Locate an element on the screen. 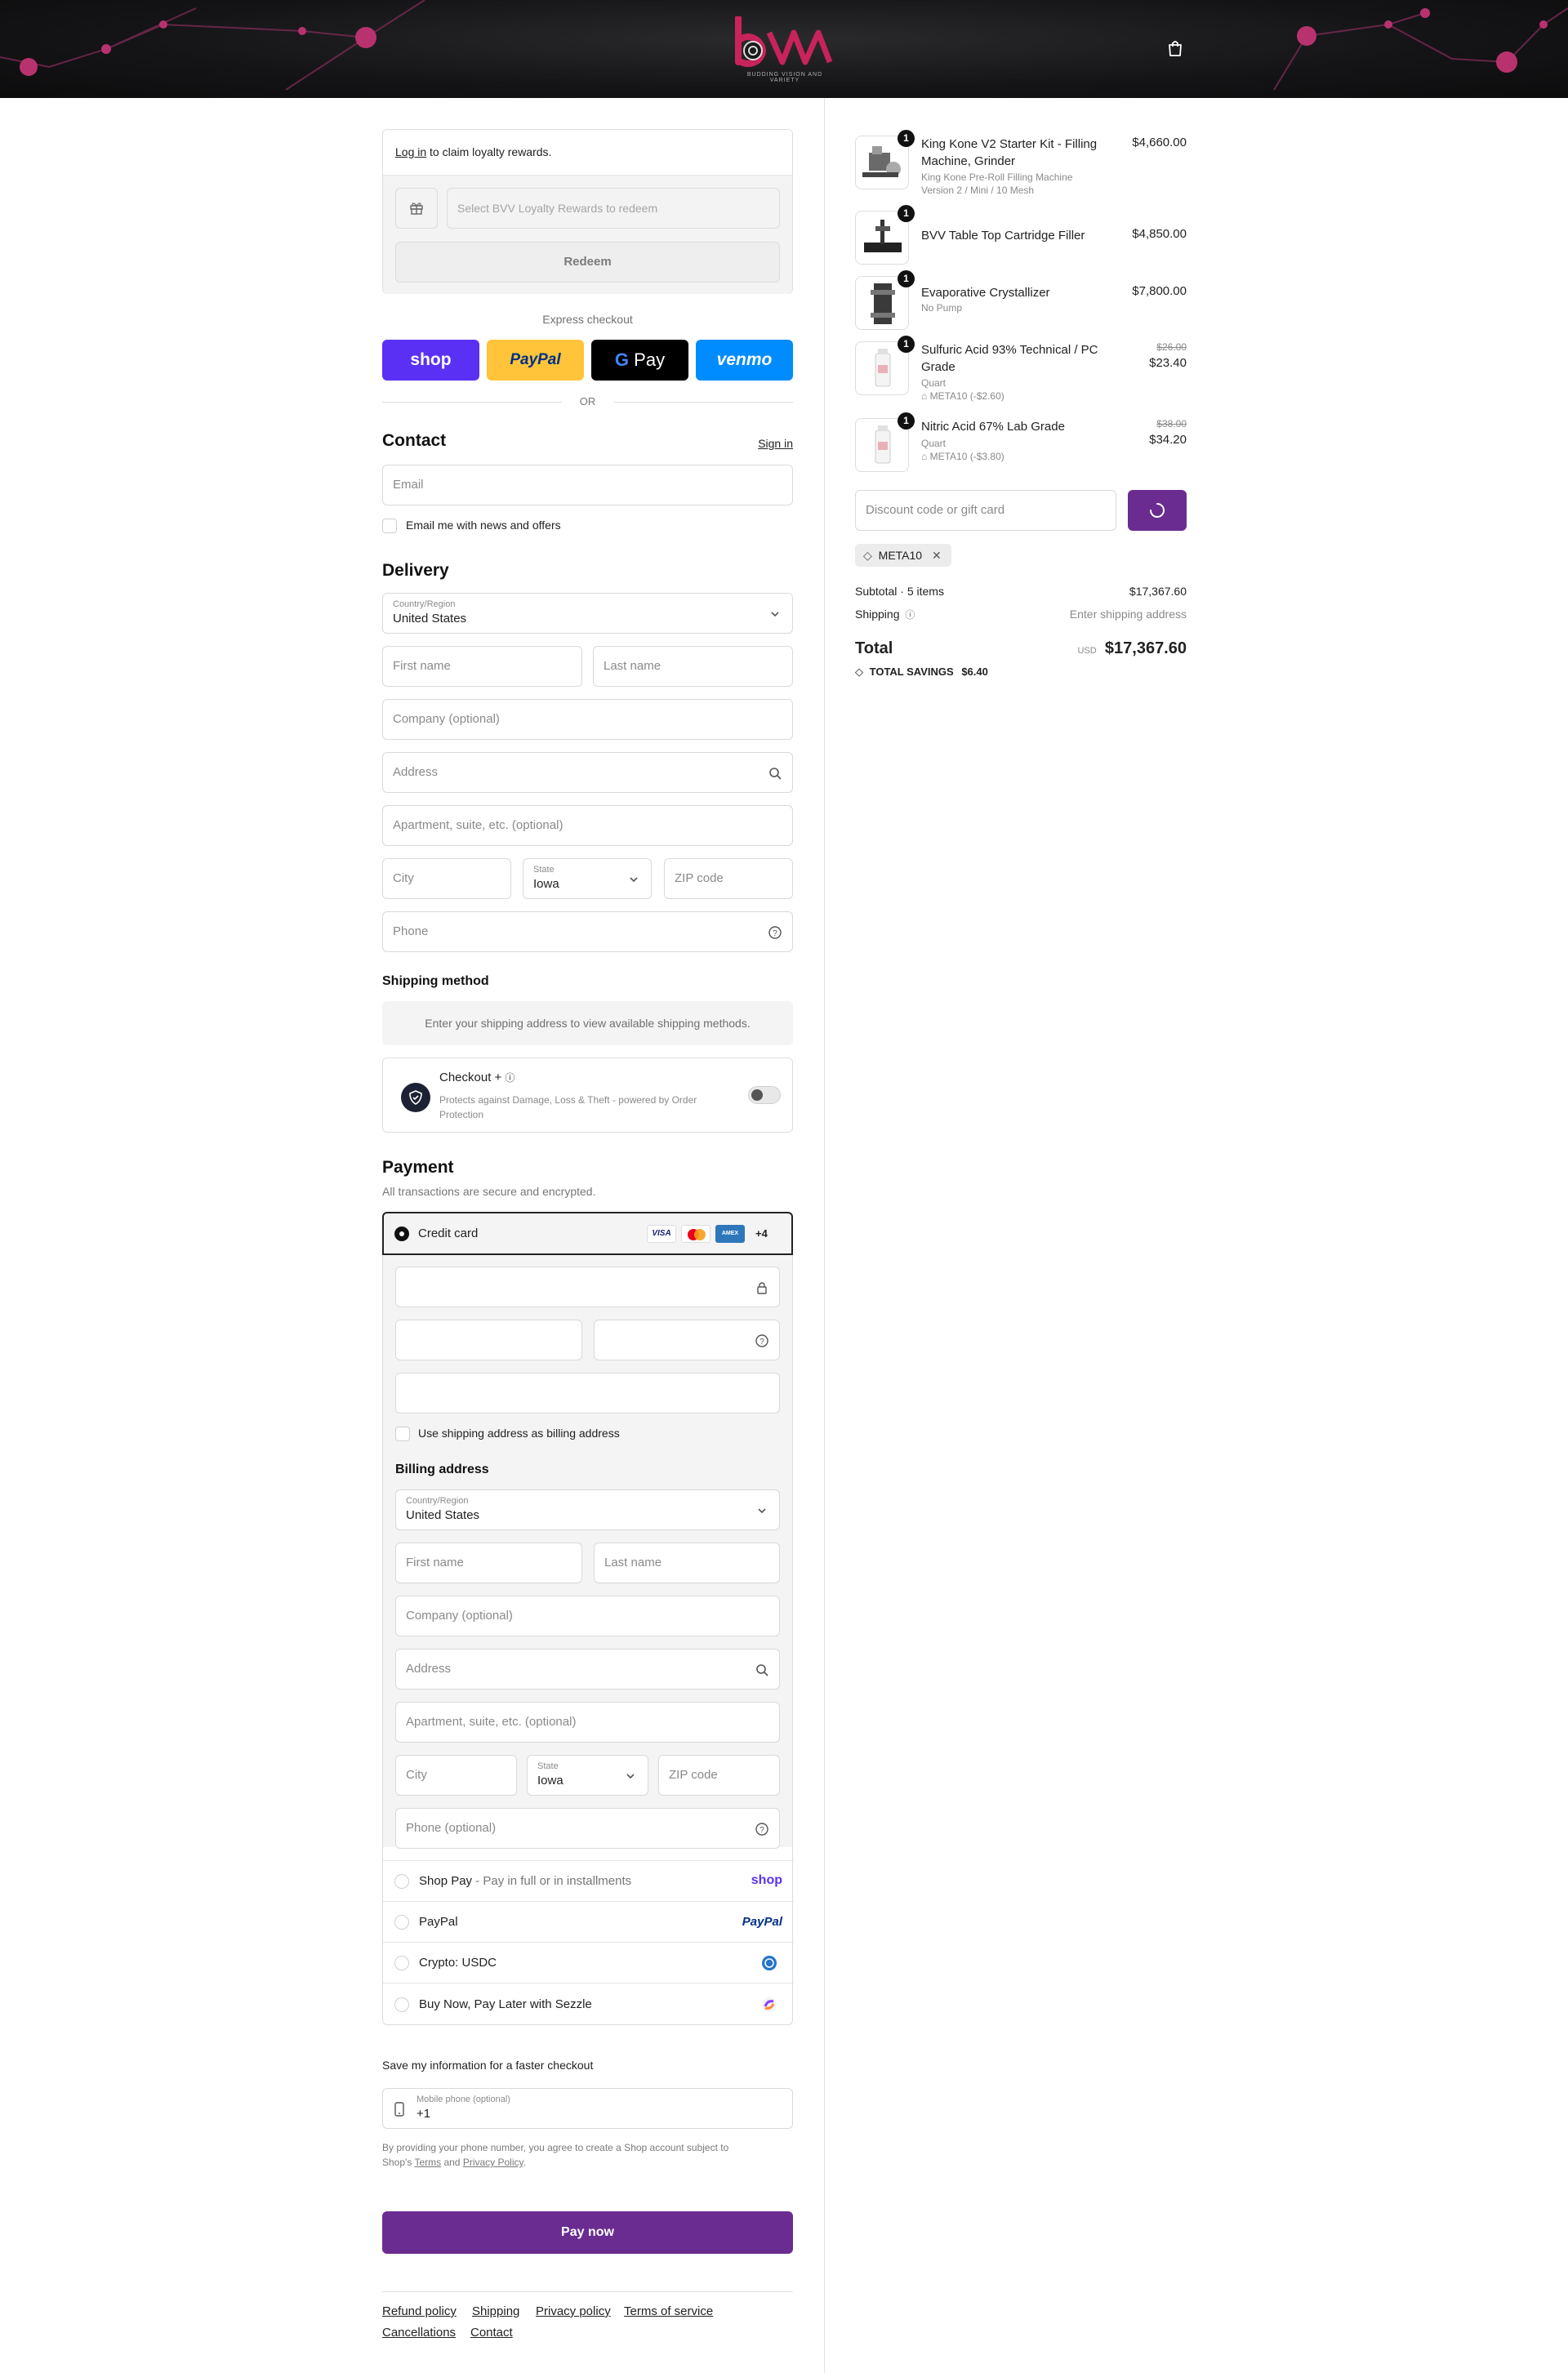  city-field: City is located at coordinates (447, 878).